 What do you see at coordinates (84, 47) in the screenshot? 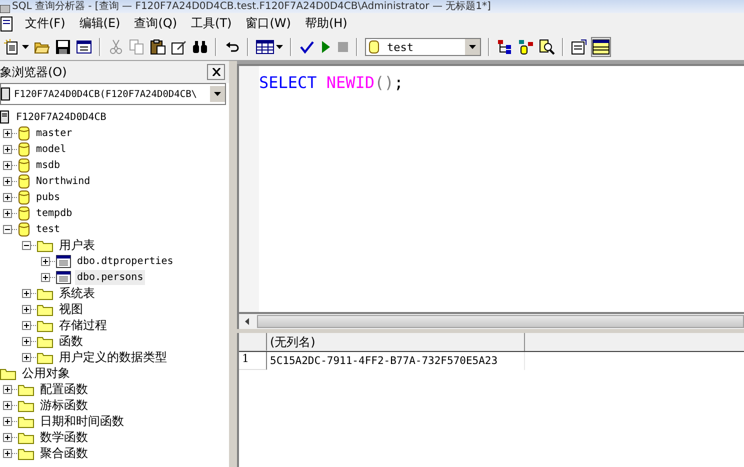
I see `script-window-icon` at bounding box center [84, 47].